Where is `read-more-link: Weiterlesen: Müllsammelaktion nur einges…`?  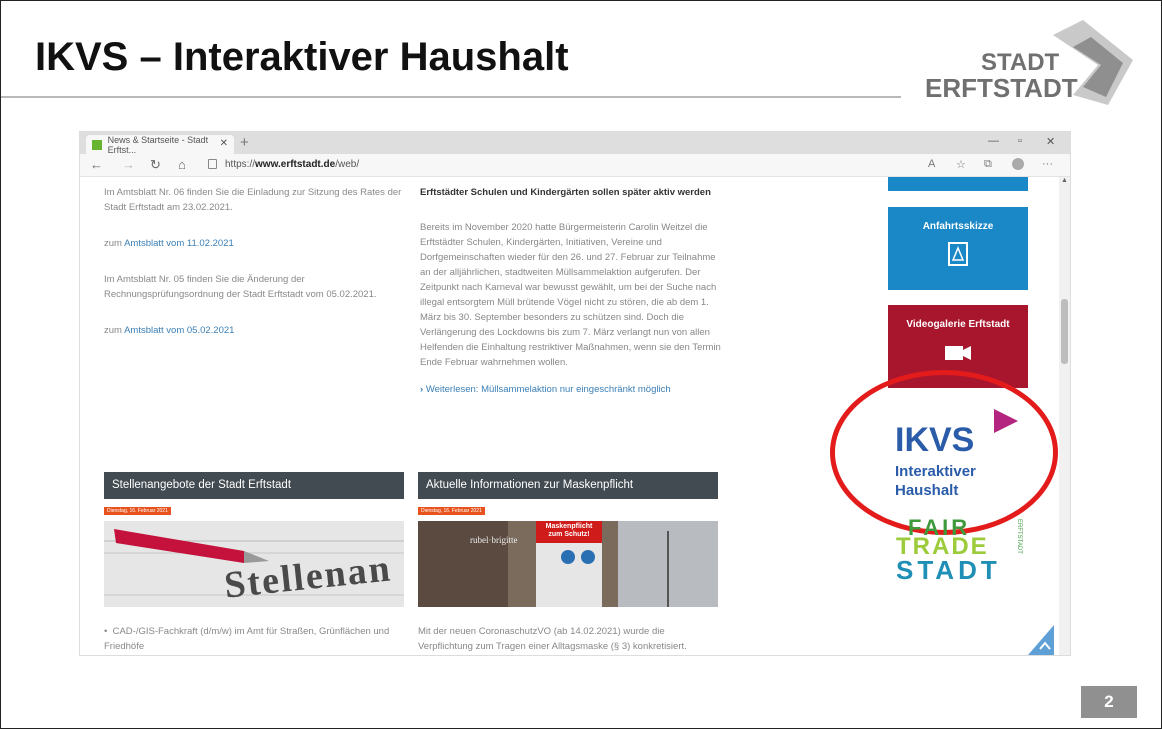 read-more-link: Weiterlesen: Müllsammelaktion nur einges… is located at coordinates (548, 389).